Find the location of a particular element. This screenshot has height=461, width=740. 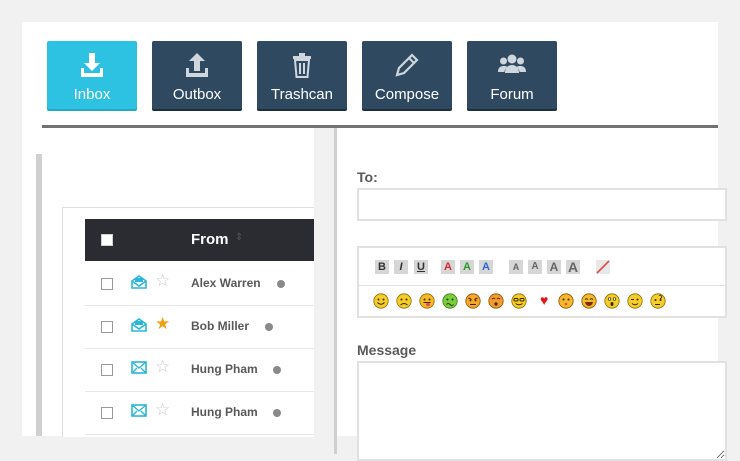

outbox-label: Outbox is located at coordinates (197, 94).